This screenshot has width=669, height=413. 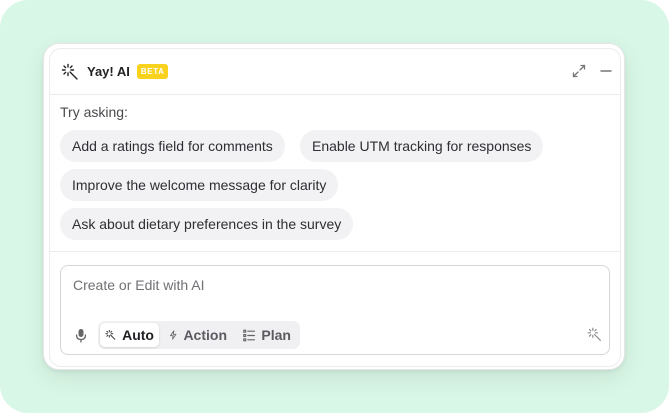 I want to click on panel-title: Yay! AI, so click(x=108, y=71).